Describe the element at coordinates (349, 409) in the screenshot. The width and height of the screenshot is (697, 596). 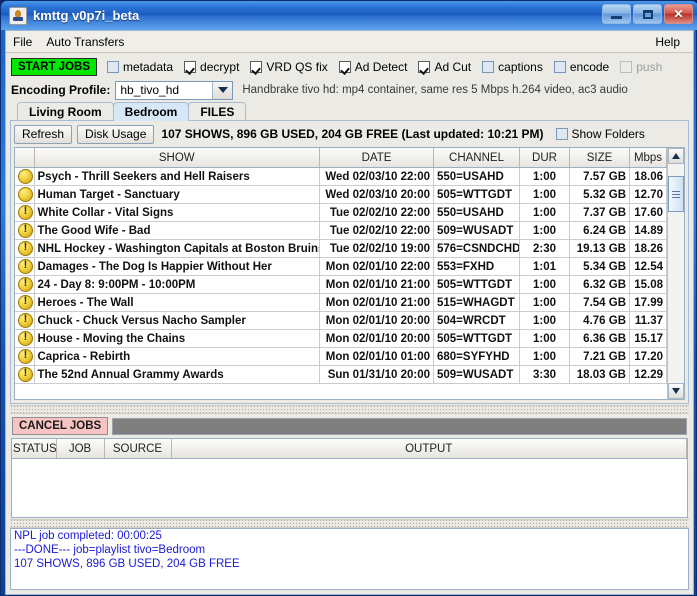
I see `splitter-top` at that location.